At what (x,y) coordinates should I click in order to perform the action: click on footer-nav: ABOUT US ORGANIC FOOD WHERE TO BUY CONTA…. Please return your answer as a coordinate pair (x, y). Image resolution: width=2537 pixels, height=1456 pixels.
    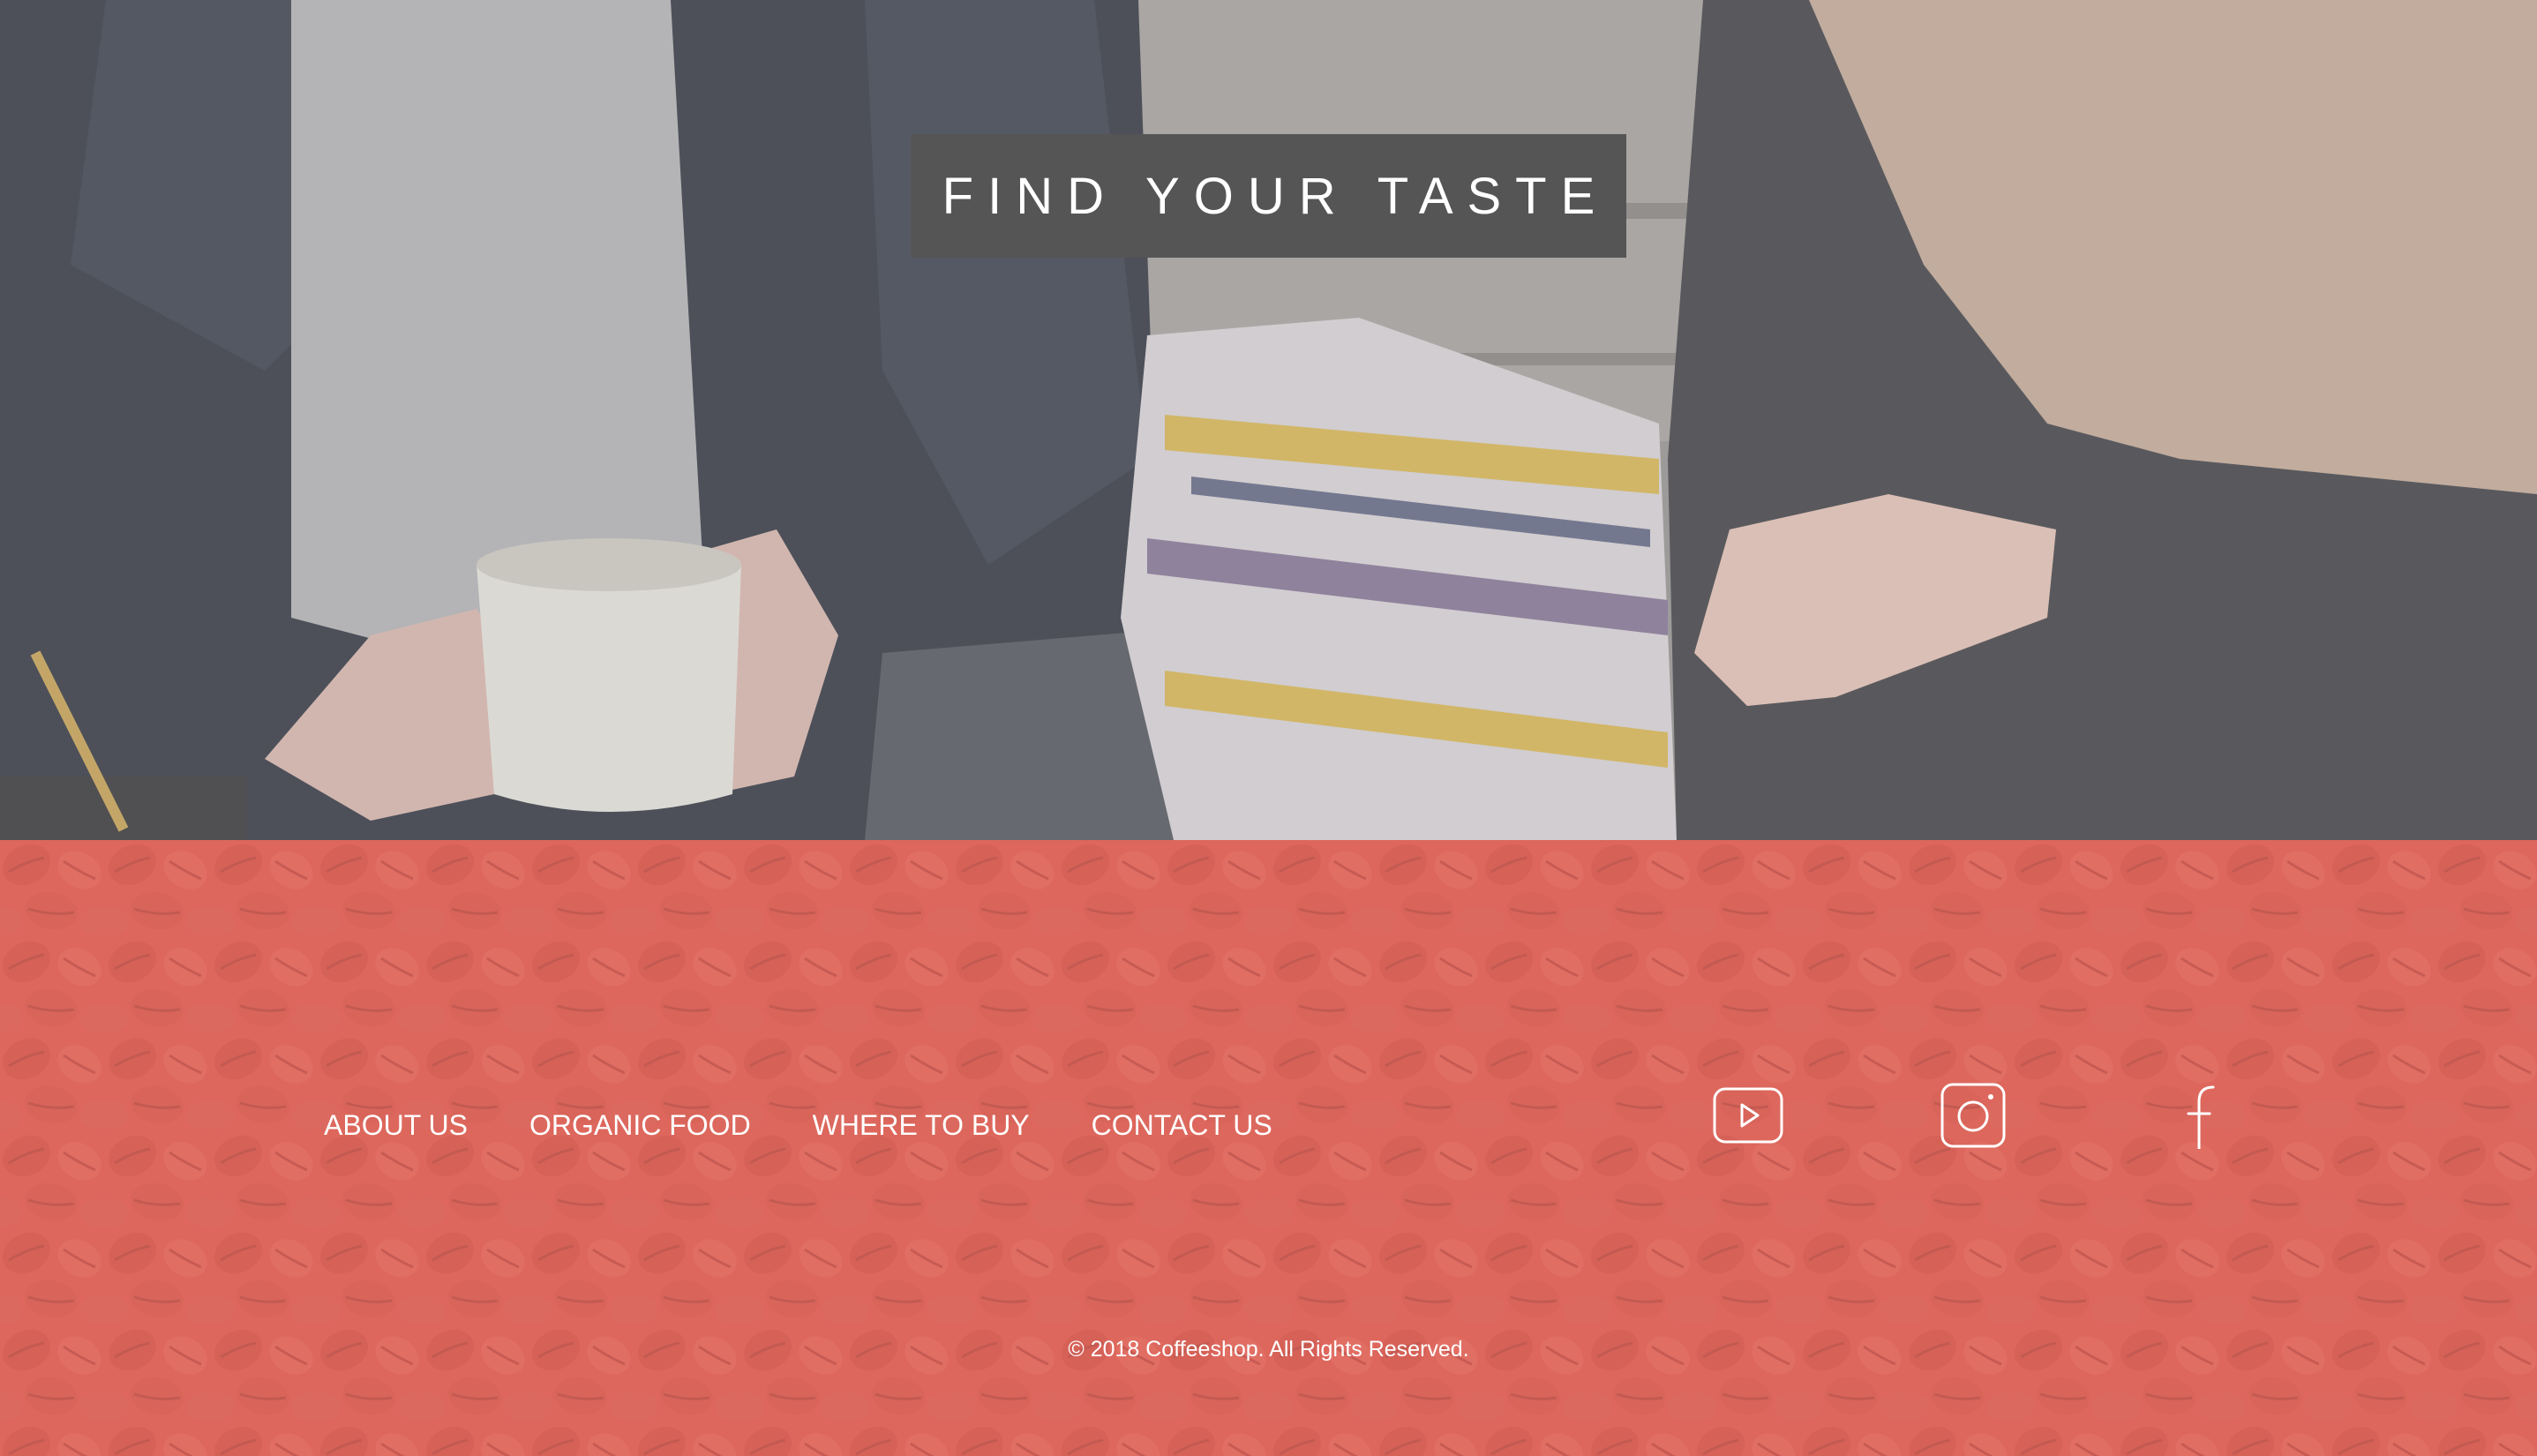
    Looking at the image, I should click on (798, 1125).